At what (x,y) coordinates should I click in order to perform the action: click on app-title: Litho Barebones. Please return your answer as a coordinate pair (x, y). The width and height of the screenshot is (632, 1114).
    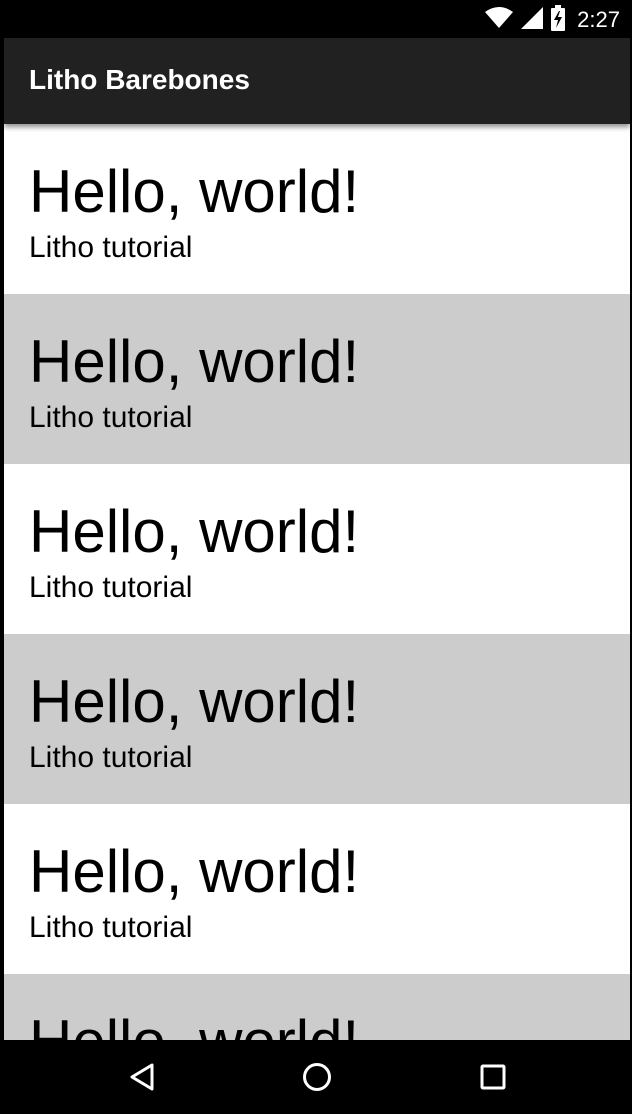
    Looking at the image, I should click on (139, 79).